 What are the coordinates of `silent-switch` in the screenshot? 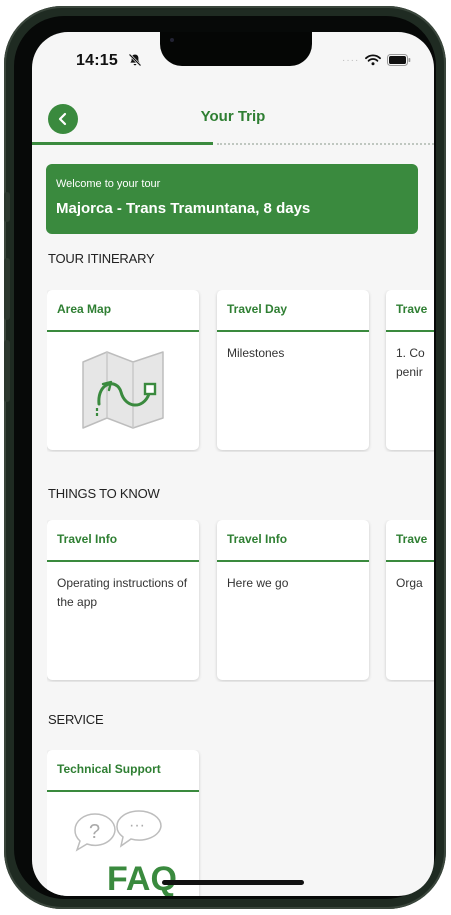 It's located at (7, 207).